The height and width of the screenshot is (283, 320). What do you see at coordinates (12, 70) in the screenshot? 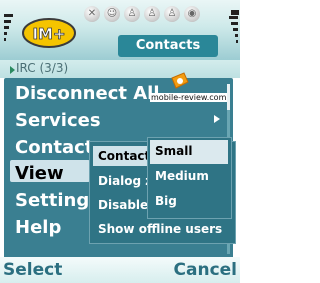
I see `expand-triangle-icon` at bounding box center [12, 70].